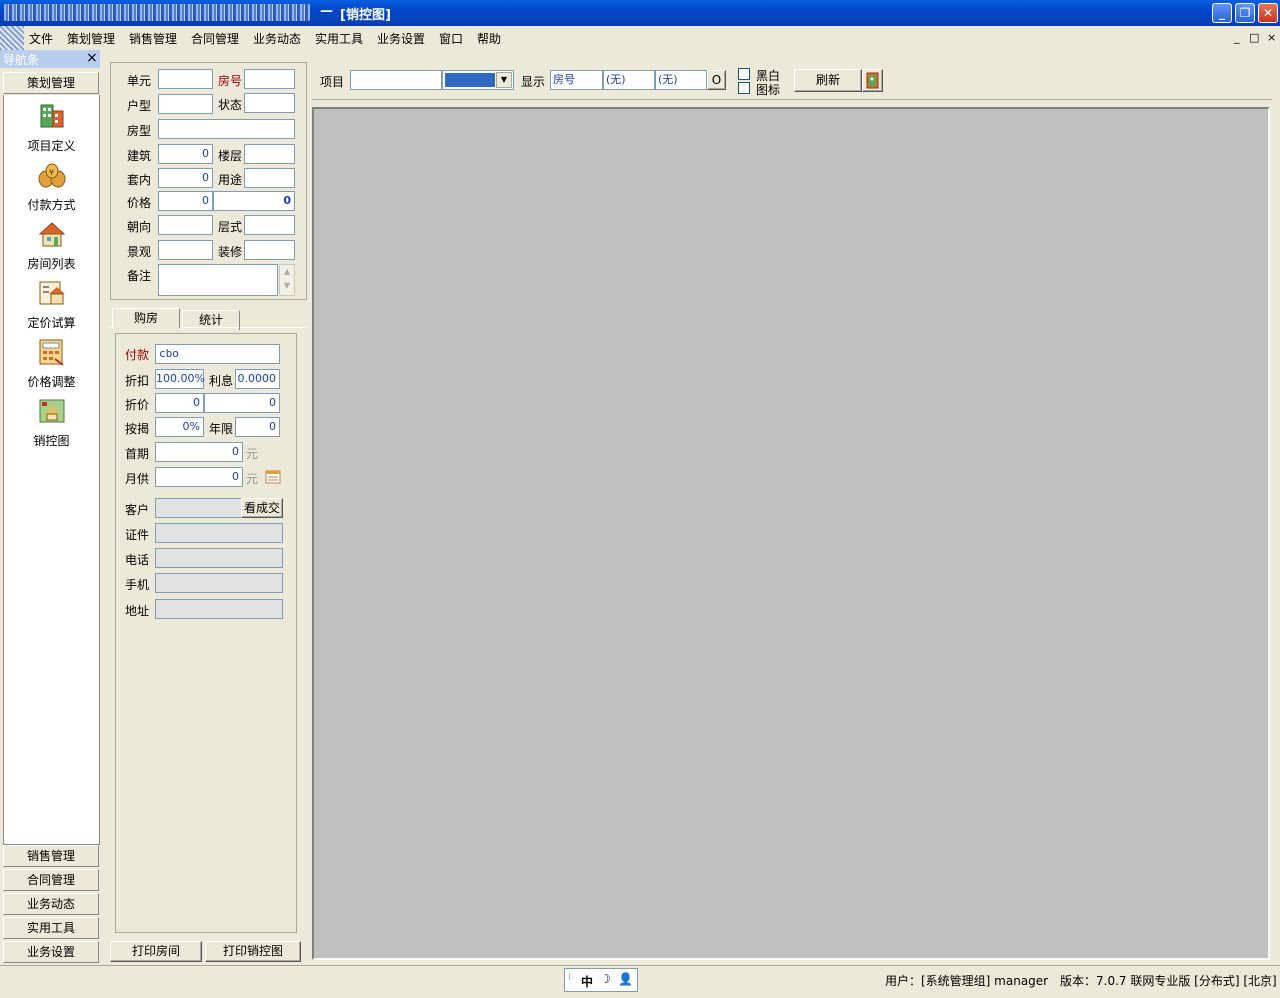  What do you see at coordinates (41, 38) in the screenshot?
I see `menu-file: 文件` at bounding box center [41, 38].